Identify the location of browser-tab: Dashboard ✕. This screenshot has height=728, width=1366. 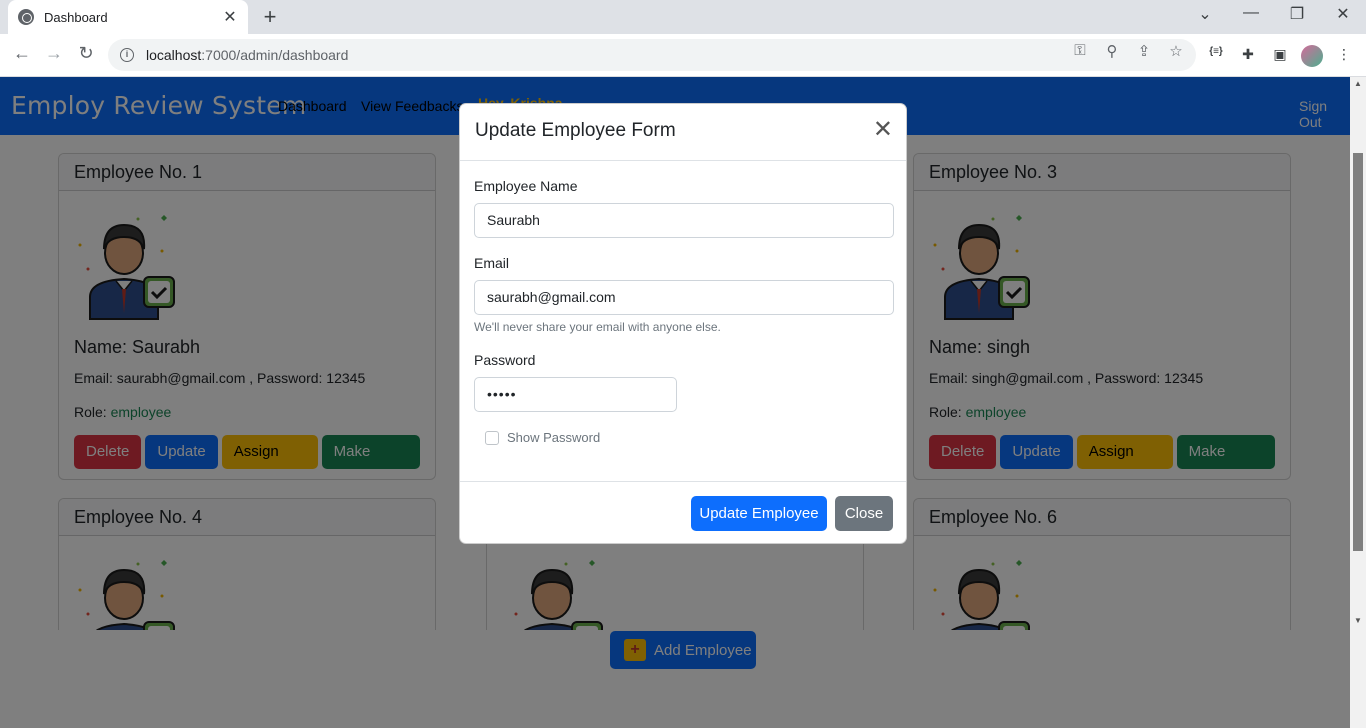
(128, 17).